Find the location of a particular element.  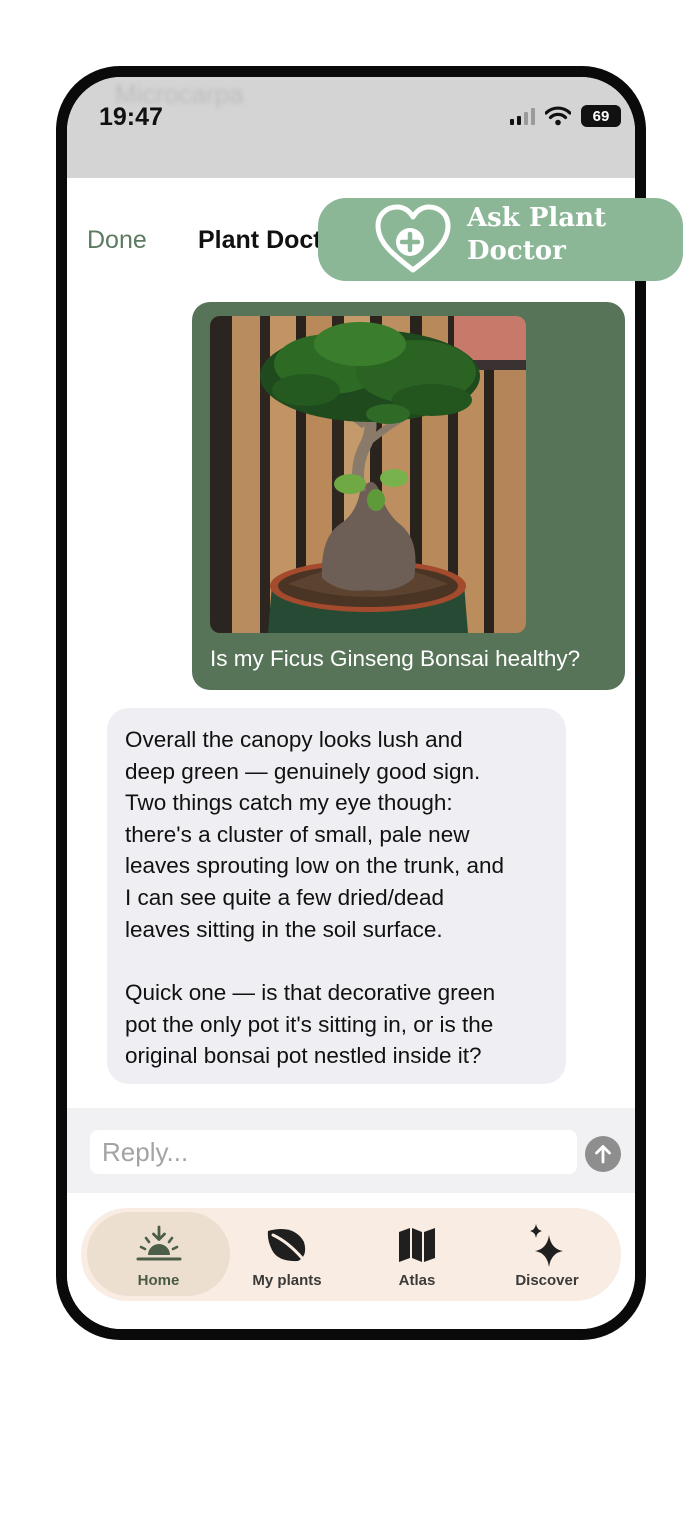

ask-plant-doctor-label: Ask Plant Doctor is located at coordinates (567, 235).